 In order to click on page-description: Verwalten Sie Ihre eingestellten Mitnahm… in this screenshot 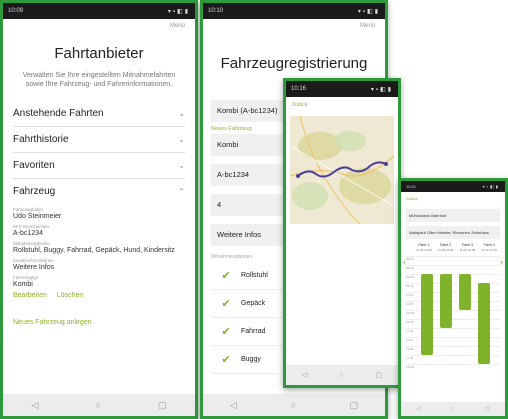, I will do `click(99, 80)`.